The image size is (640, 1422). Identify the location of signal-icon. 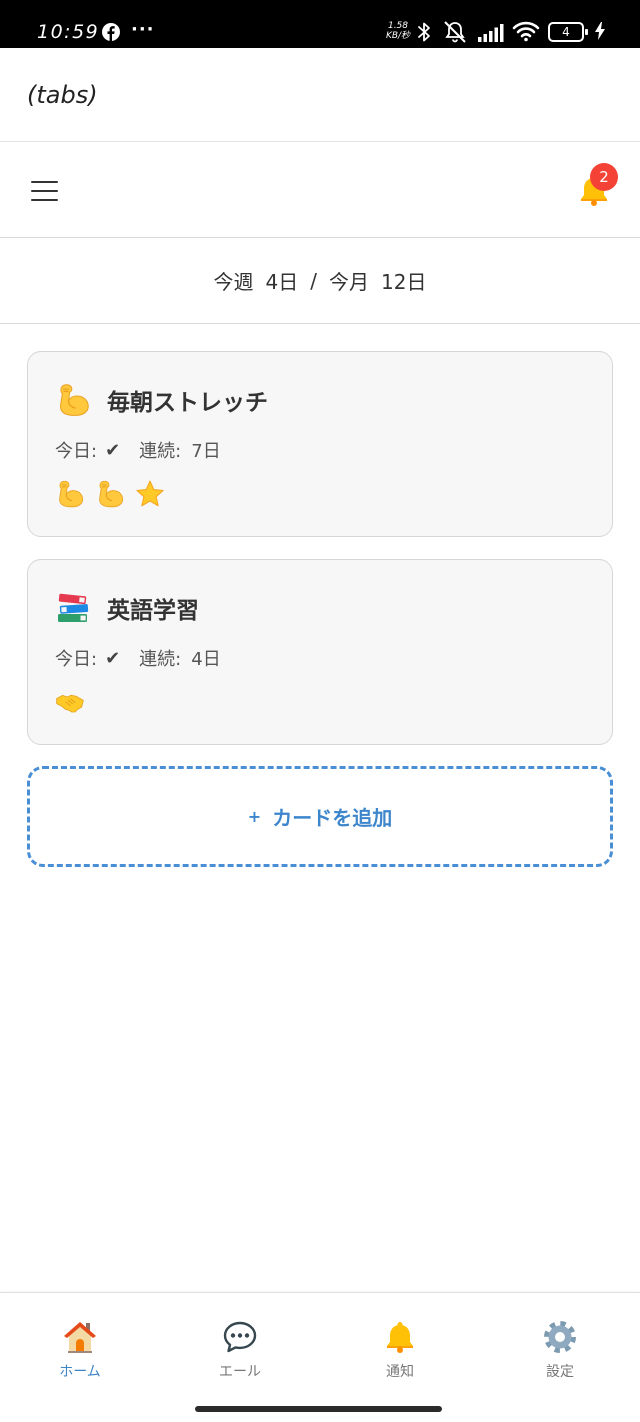
(491, 33).